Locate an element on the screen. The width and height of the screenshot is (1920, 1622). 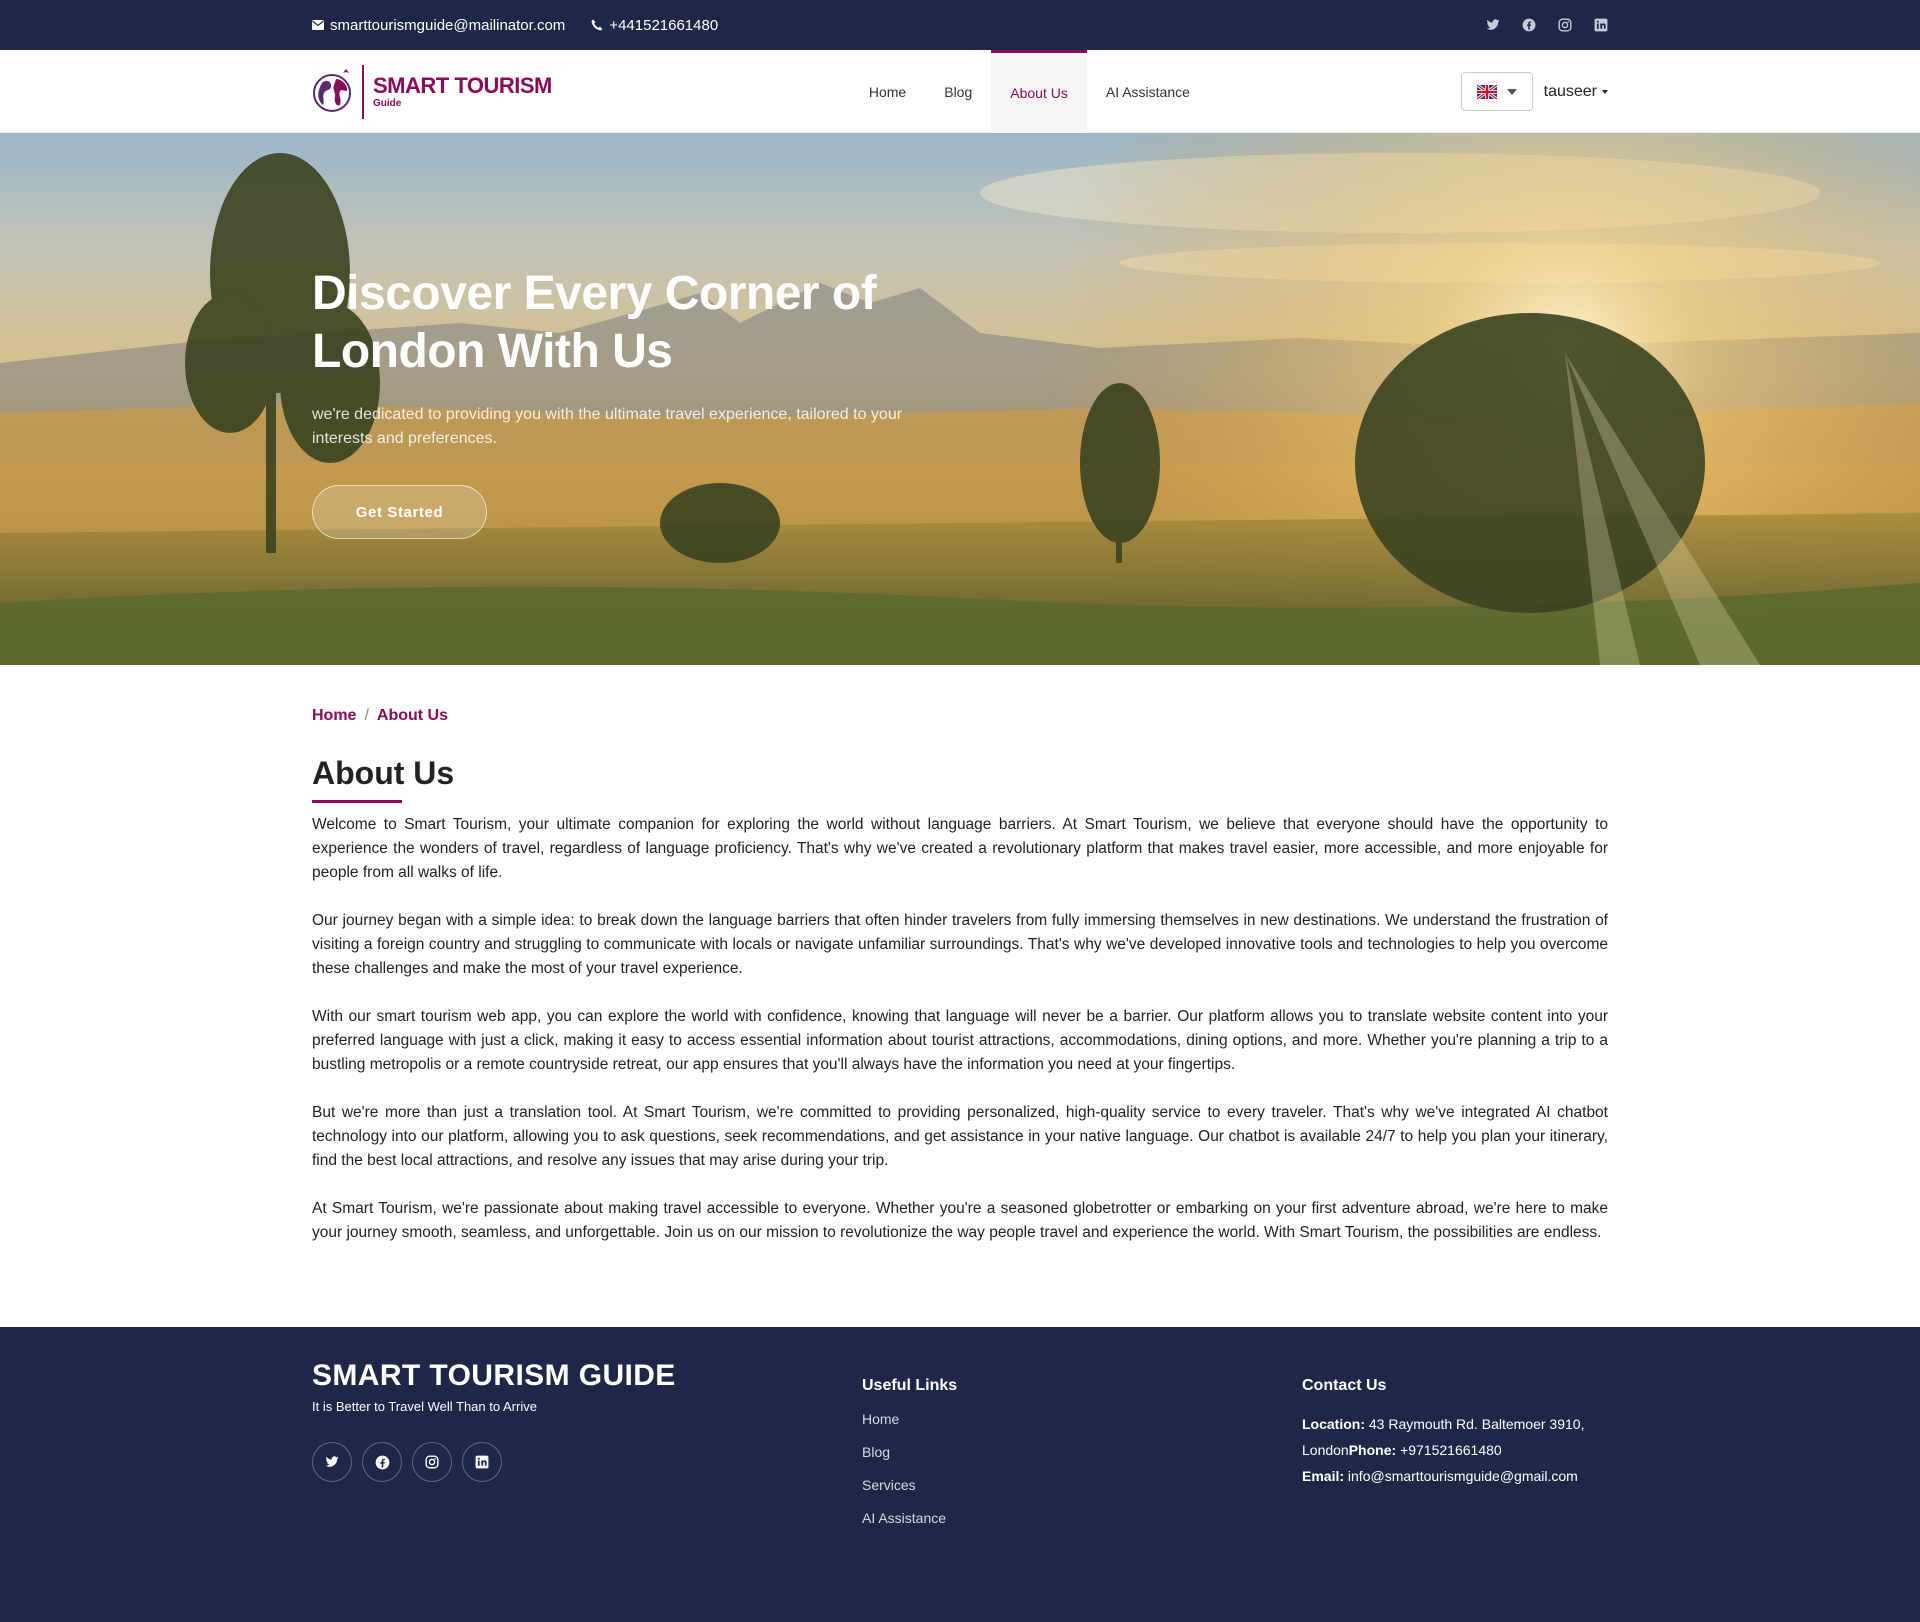
footer-contact-title: Contact Us is located at coordinates (1344, 1385).